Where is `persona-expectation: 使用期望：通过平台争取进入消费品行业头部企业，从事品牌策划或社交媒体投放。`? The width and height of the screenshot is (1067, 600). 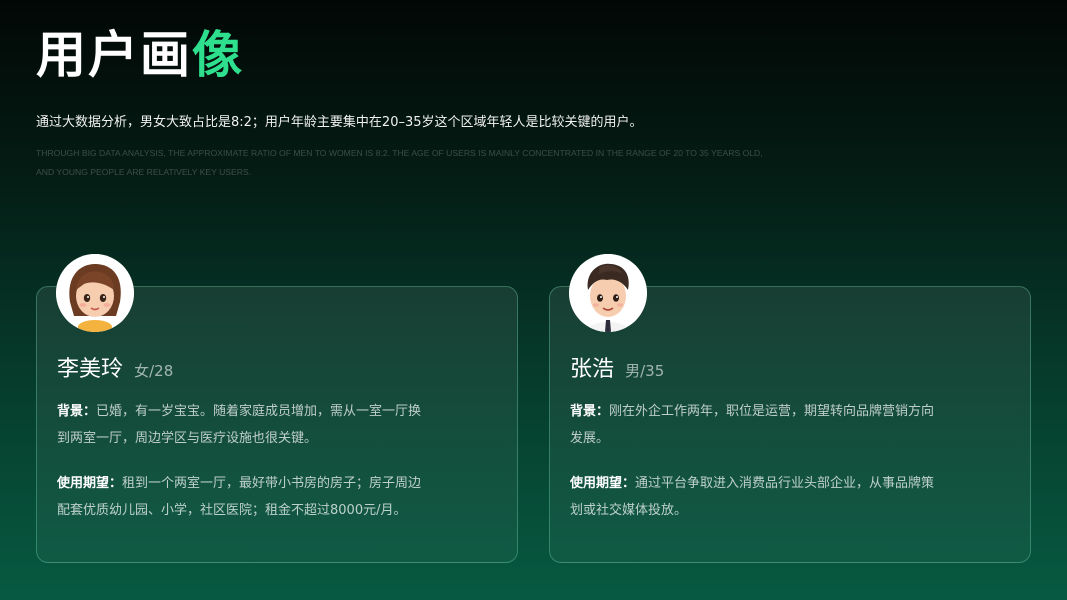 persona-expectation: 使用期望：通过平台争取进入消费品行业头部企业，从事品牌策划或社交媒体投放。 is located at coordinates (755, 497).